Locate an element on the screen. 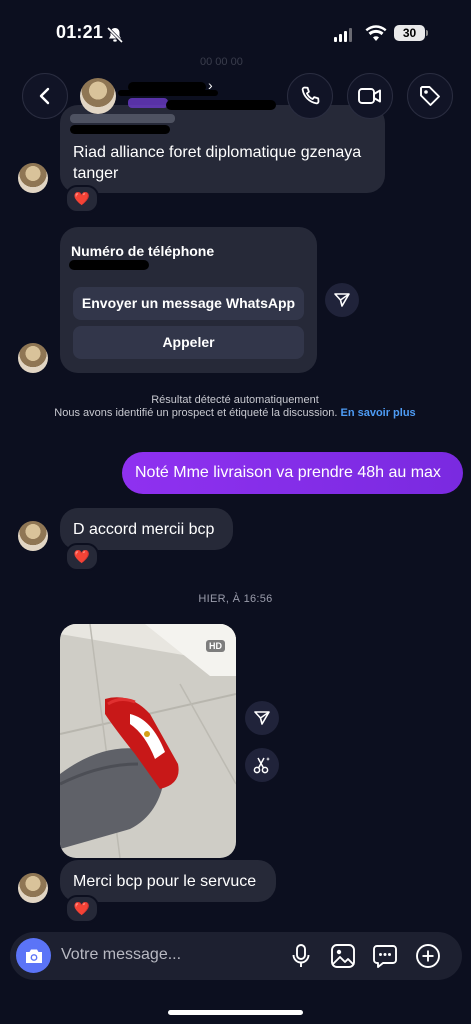  call-button is located at coordinates (310, 96).